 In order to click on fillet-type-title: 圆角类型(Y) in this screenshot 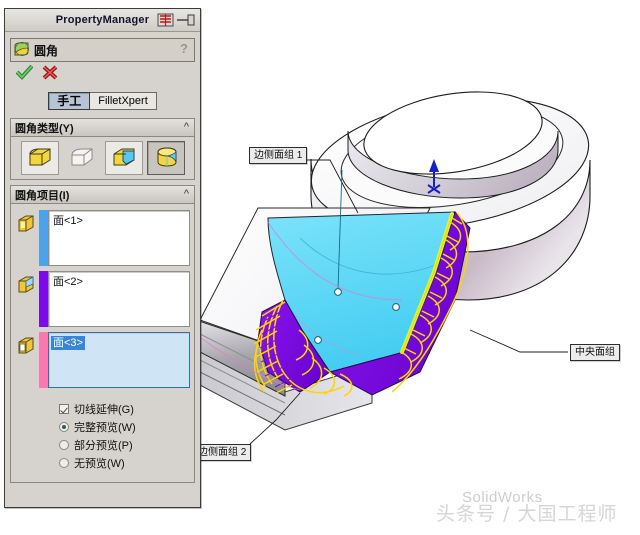, I will do `click(44, 128)`.